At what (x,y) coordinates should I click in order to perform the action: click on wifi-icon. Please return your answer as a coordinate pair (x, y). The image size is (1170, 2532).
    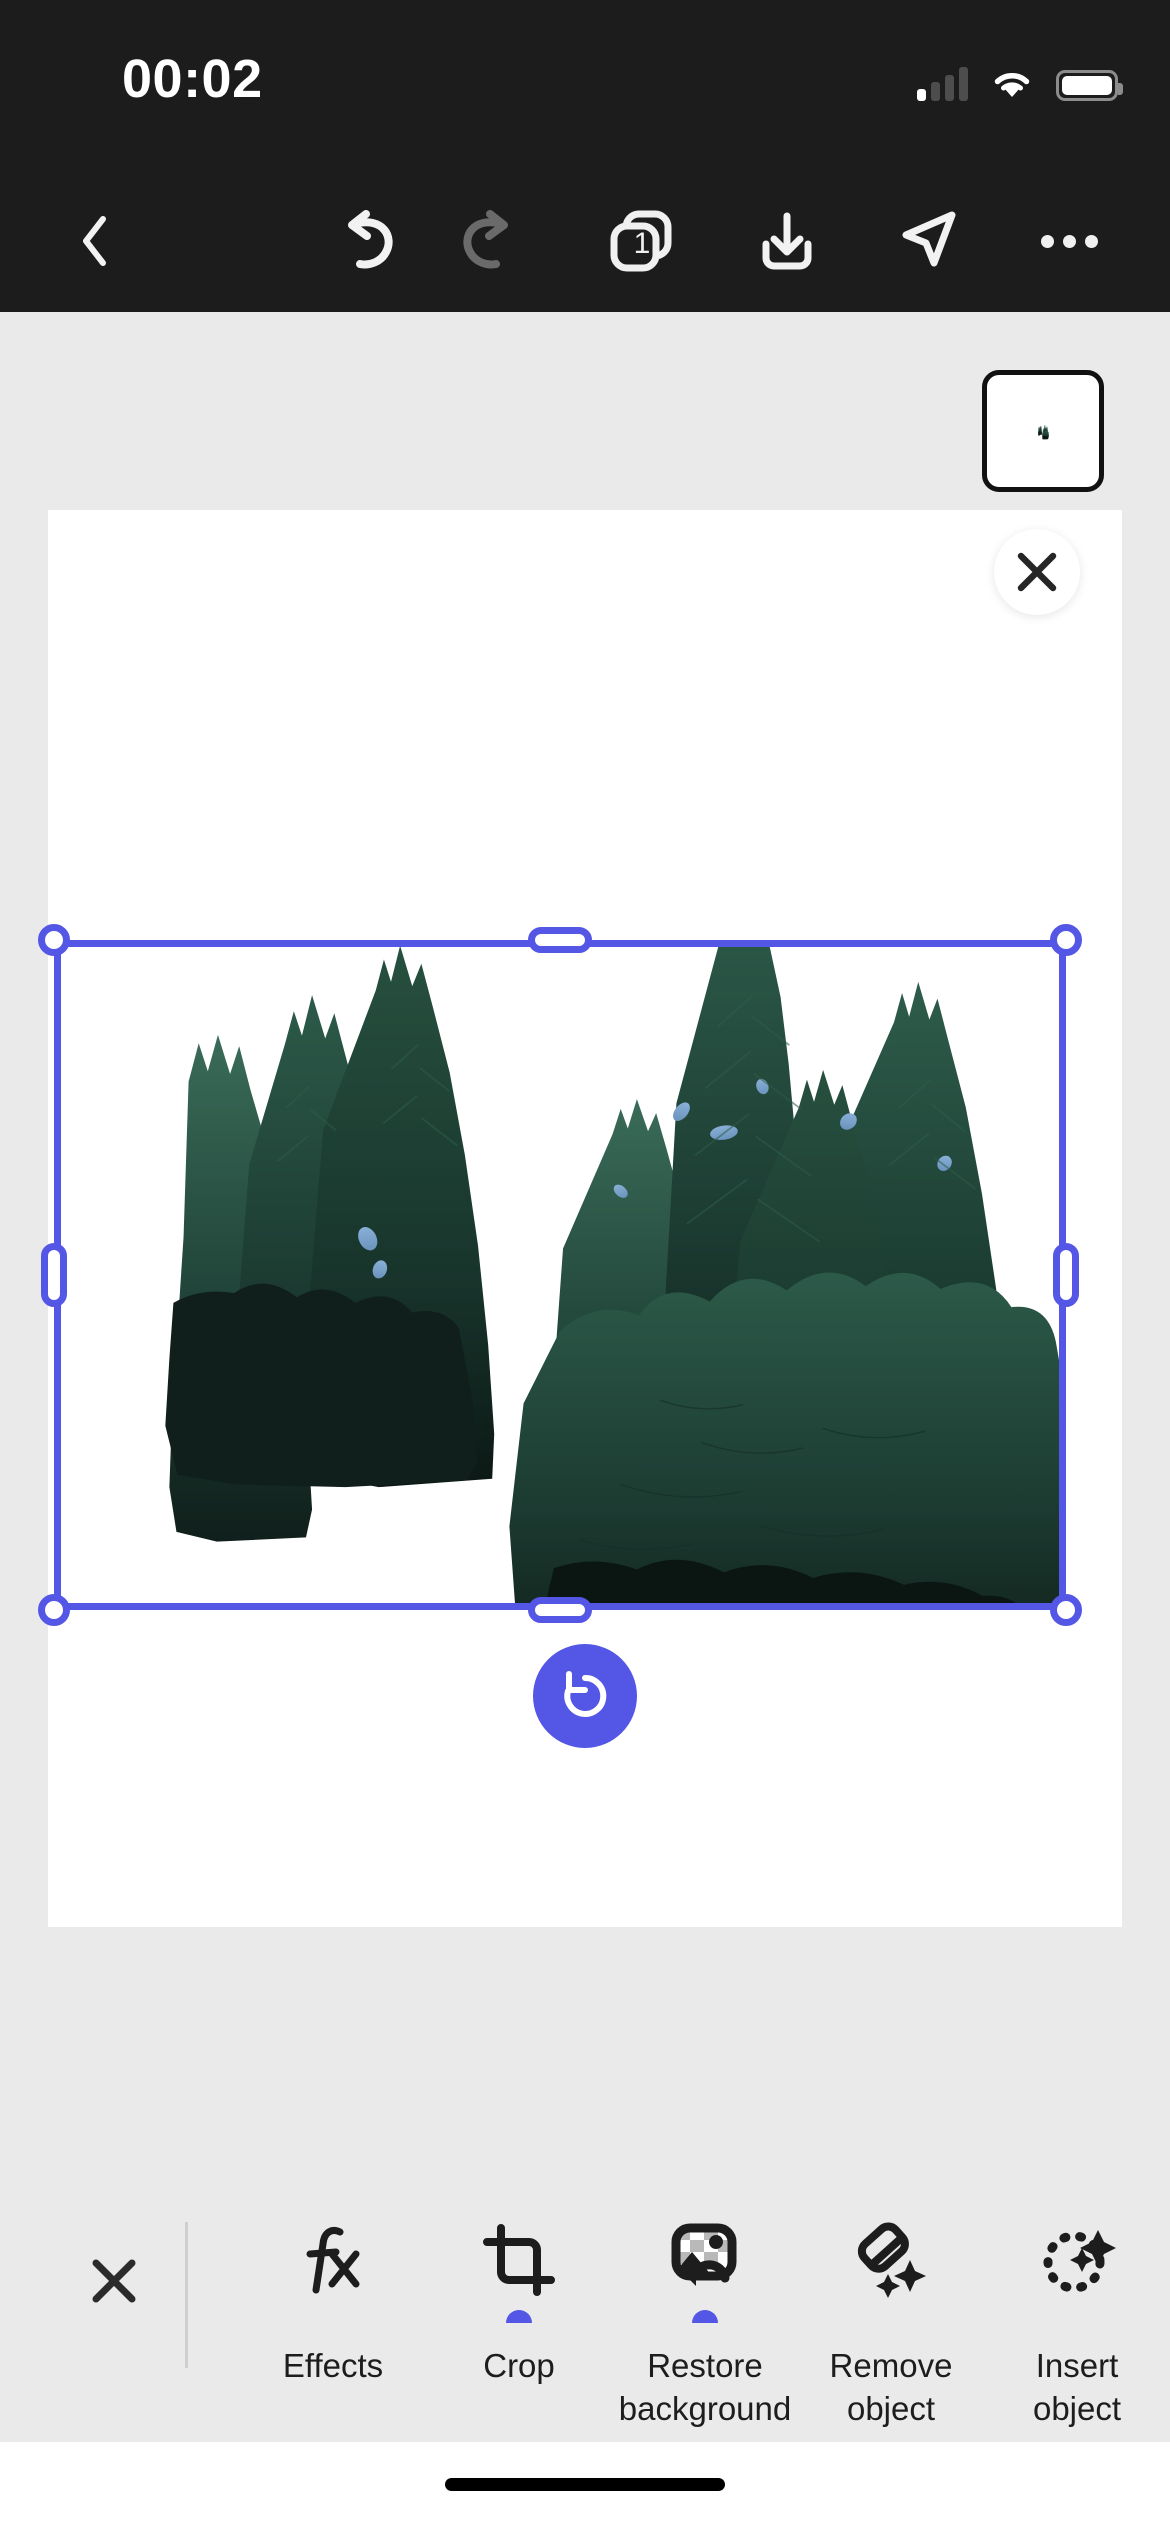
    Looking at the image, I should click on (1012, 84).